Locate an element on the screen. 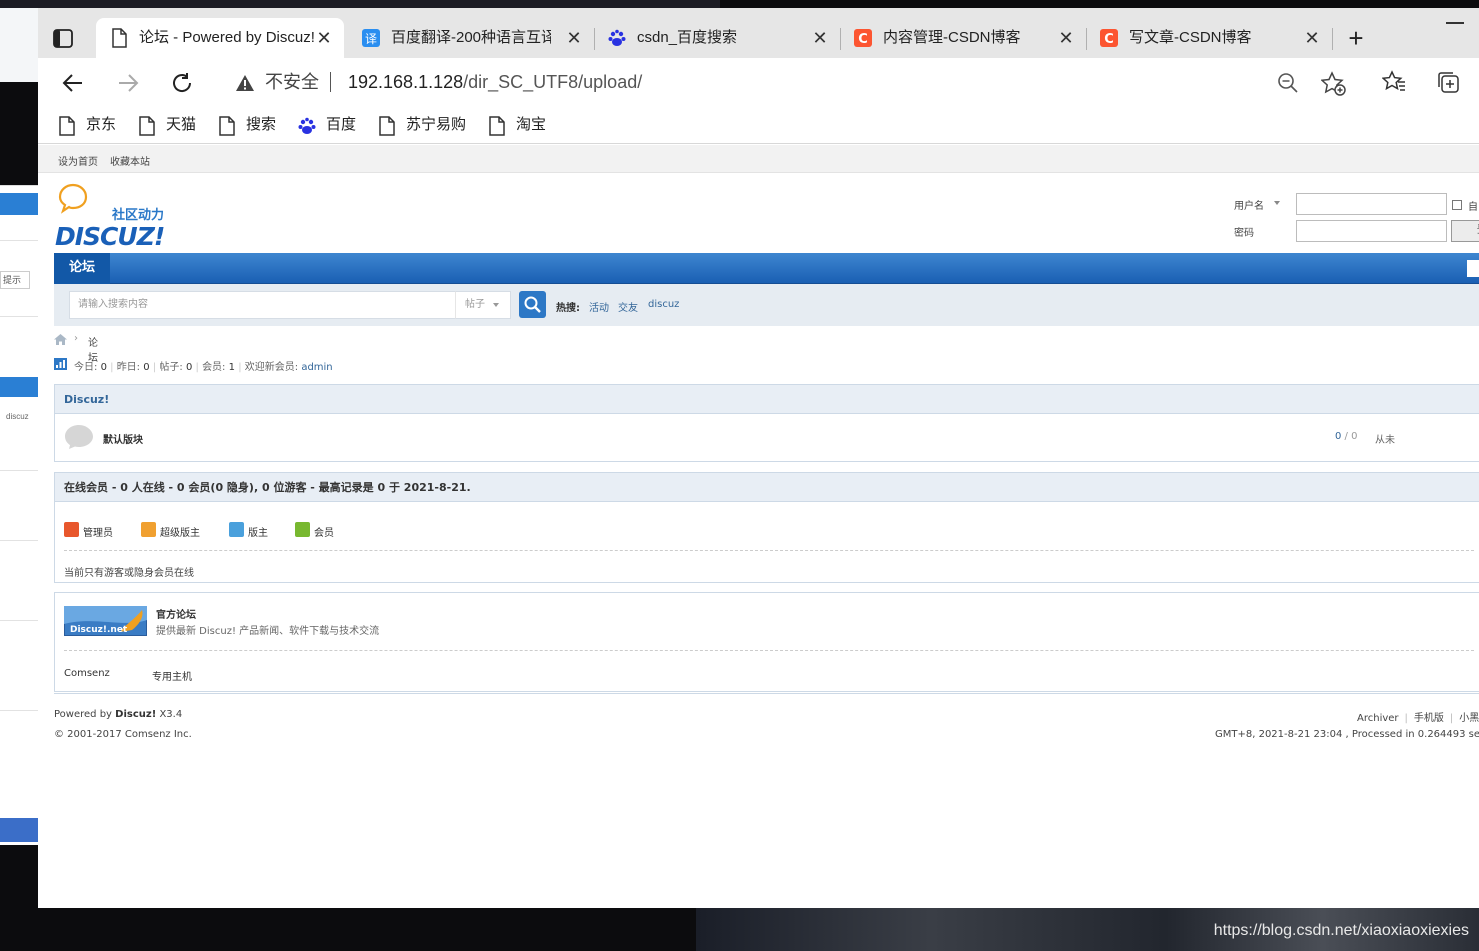 The width and height of the screenshot is (1479, 951). category-box: Discuz! 默认版块 0 / 0 从未 is located at coordinates (766, 423).